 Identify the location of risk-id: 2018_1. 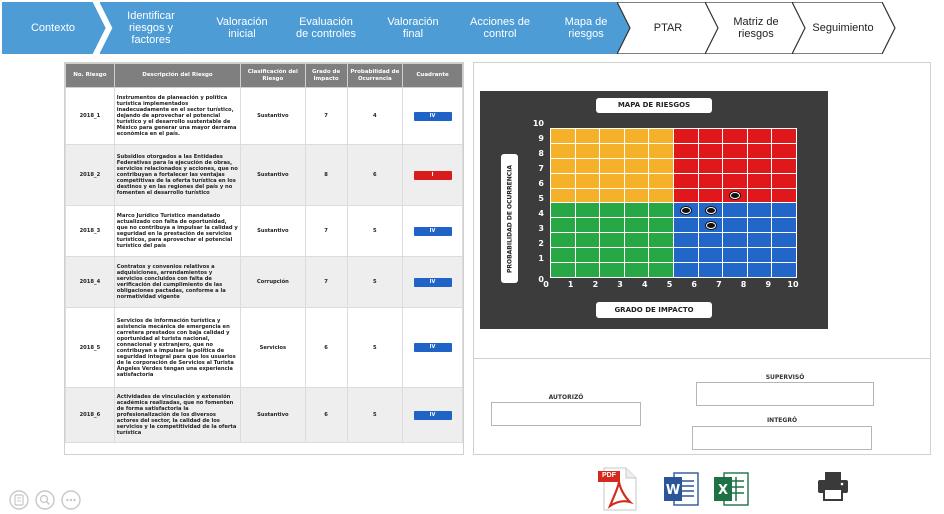
(90, 116).